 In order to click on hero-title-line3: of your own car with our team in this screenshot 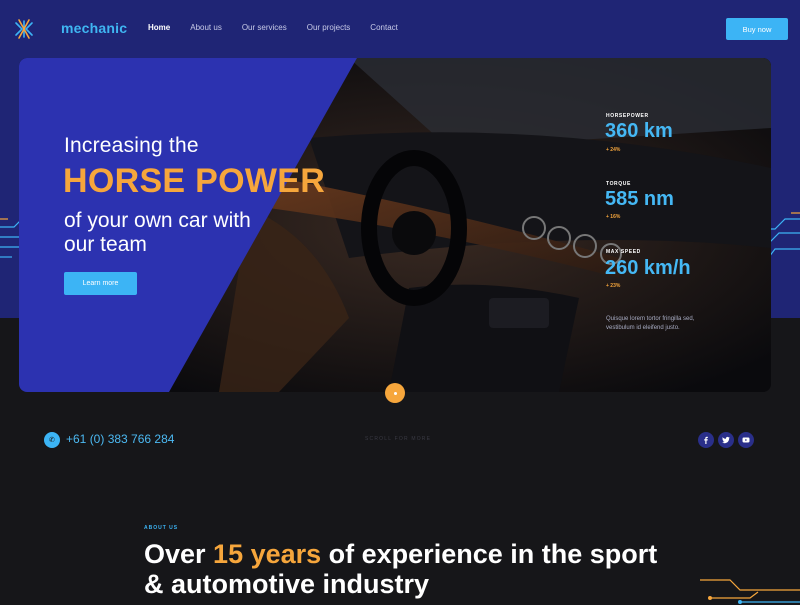, I will do `click(157, 232)`.